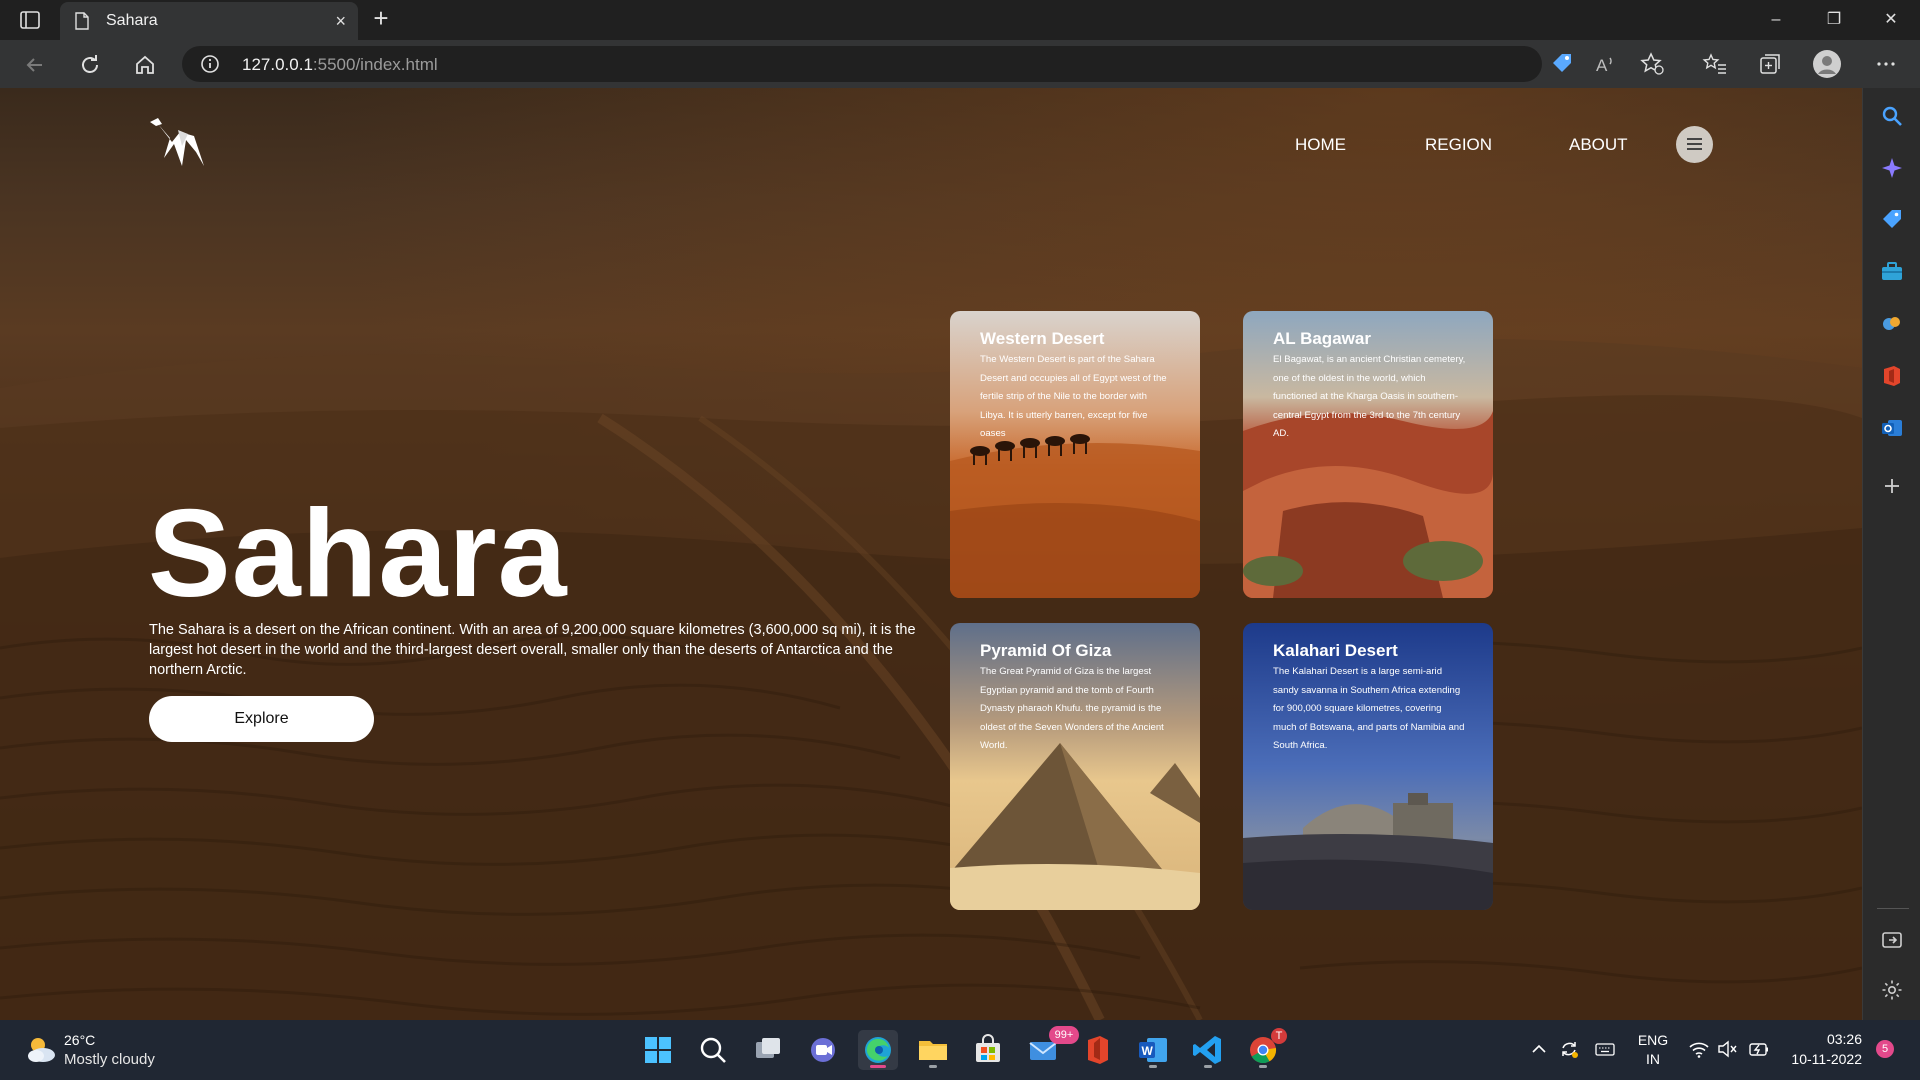 Image resolution: width=1920 pixels, height=1080 pixels. What do you see at coordinates (1322, 338) in the screenshot?
I see `card-title: AL Bagawar` at bounding box center [1322, 338].